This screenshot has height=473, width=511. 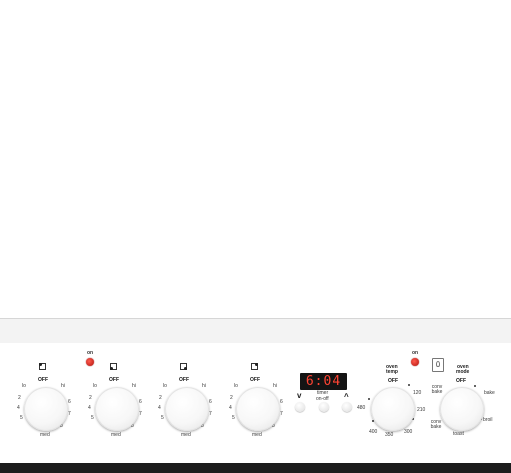 I want to click on burner4-off-label: OFF, so click(x=255, y=380).